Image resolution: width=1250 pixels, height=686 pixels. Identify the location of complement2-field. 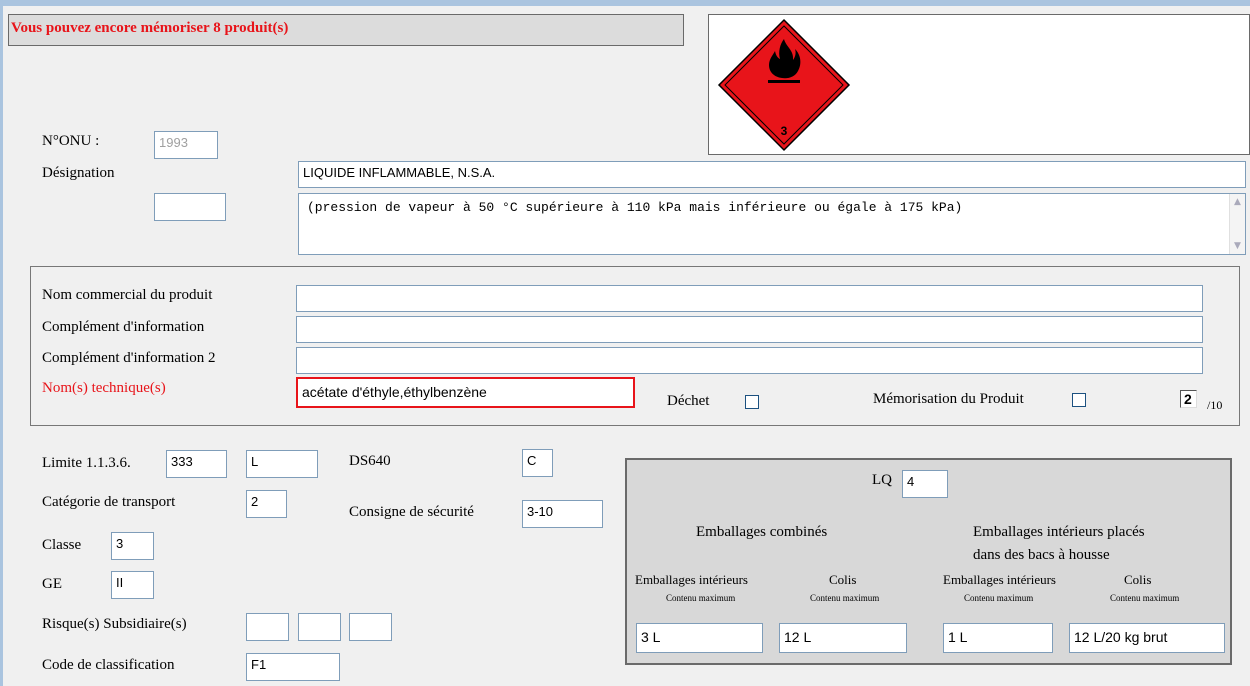
(749, 360).